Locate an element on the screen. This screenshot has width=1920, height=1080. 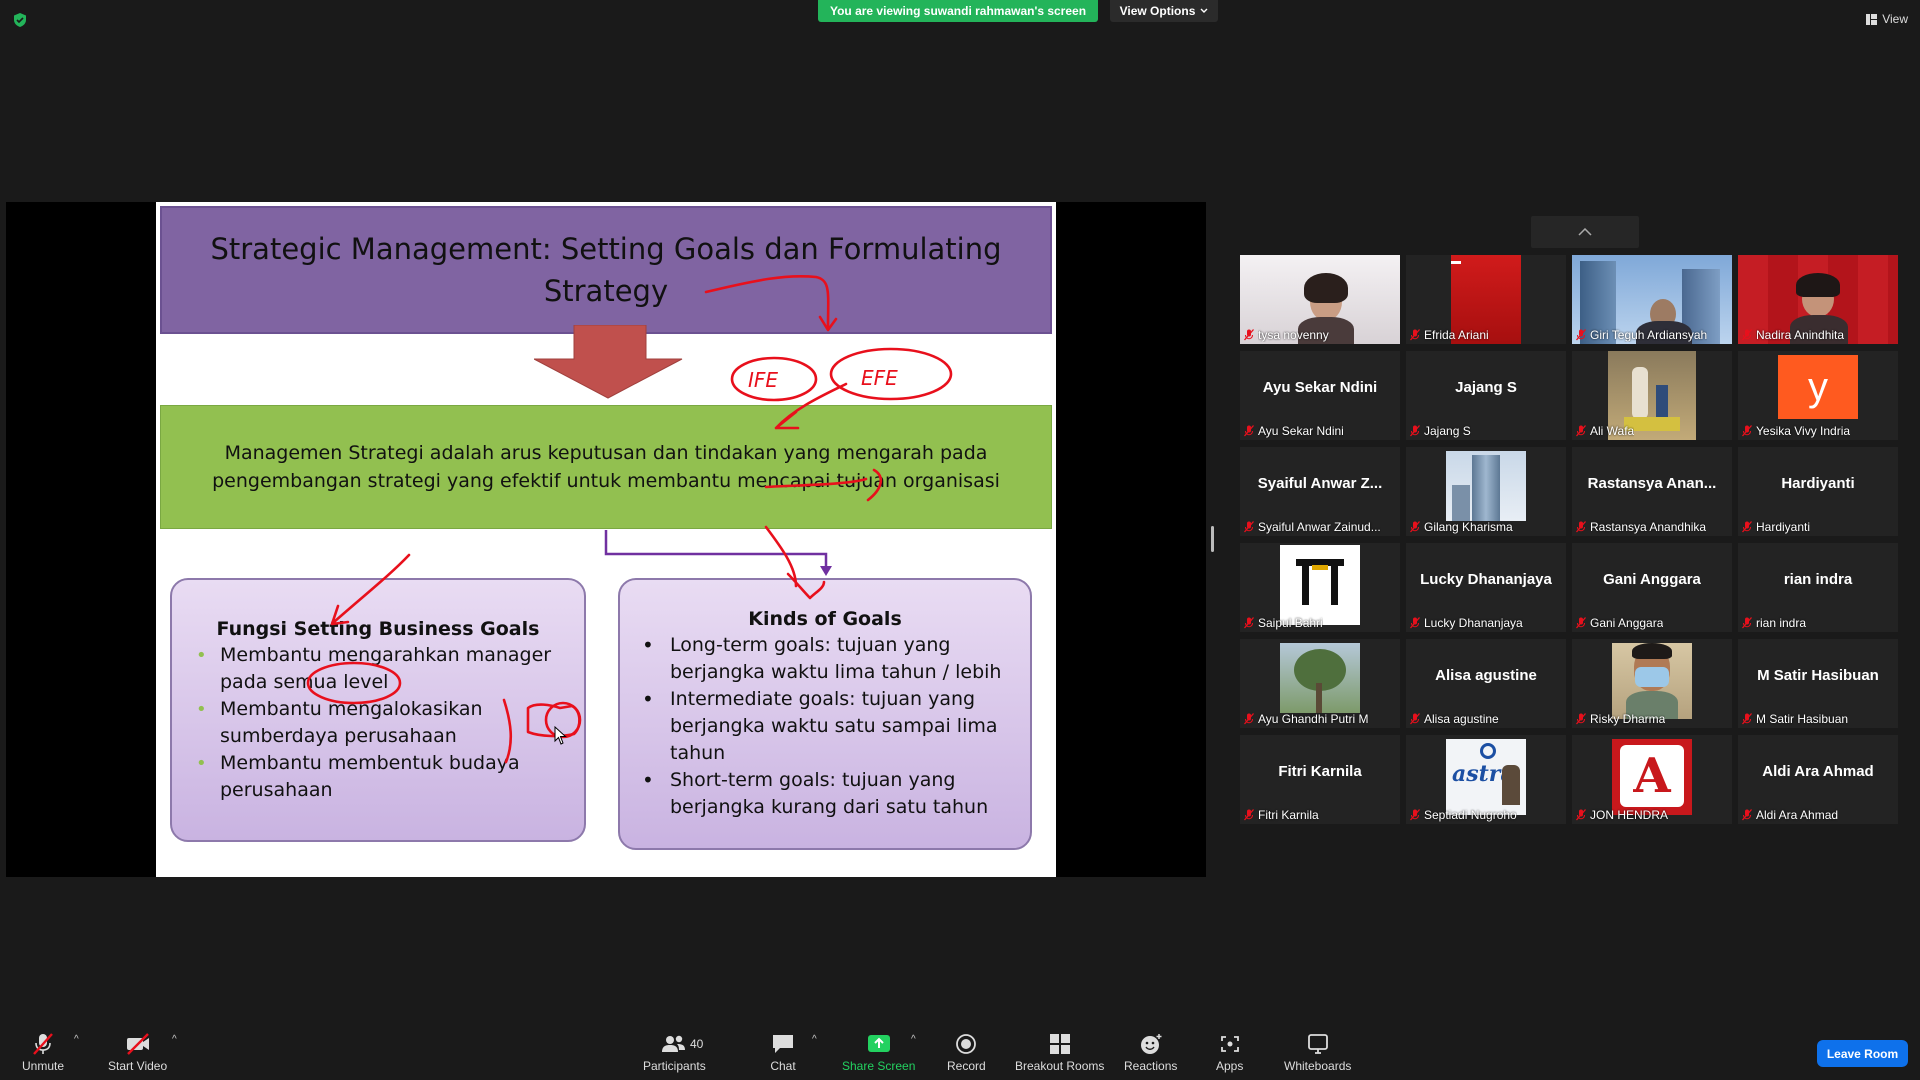
participant-tile: Risky Dharma is located at coordinates (1652, 683).